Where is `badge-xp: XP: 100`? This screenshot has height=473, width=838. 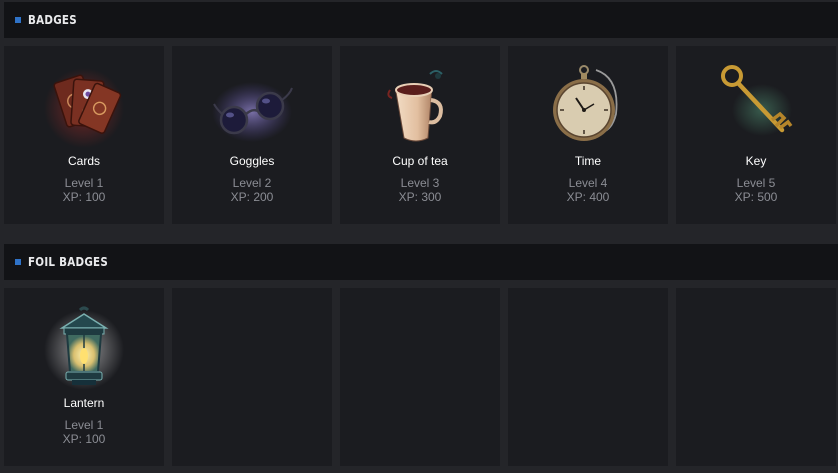 badge-xp: XP: 100 is located at coordinates (84, 439).